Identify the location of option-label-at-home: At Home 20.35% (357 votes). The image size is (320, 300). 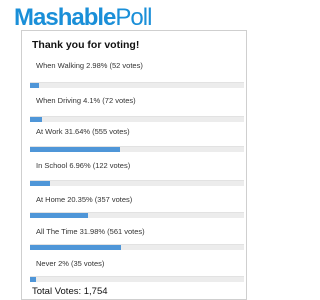
(84, 199).